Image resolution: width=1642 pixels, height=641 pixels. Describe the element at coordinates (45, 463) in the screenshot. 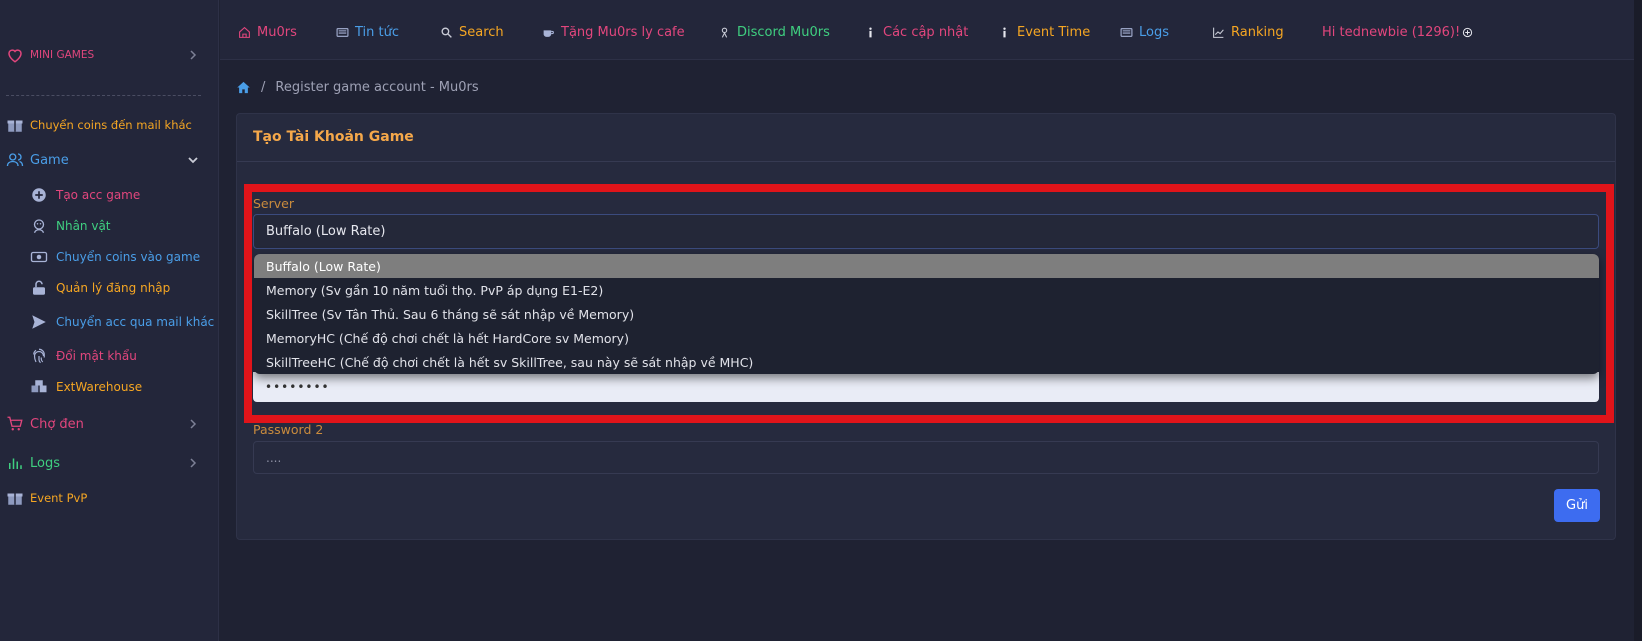

I see `sidebar-label-logs: Logs` at that location.